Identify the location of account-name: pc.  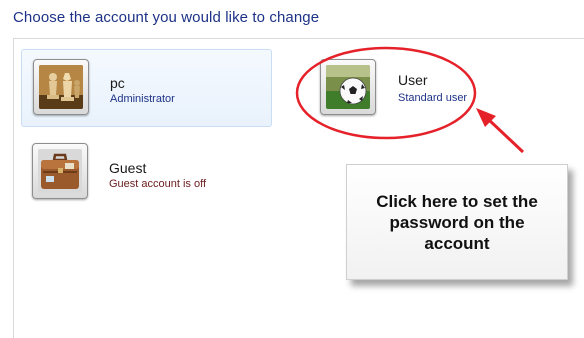
(117, 83).